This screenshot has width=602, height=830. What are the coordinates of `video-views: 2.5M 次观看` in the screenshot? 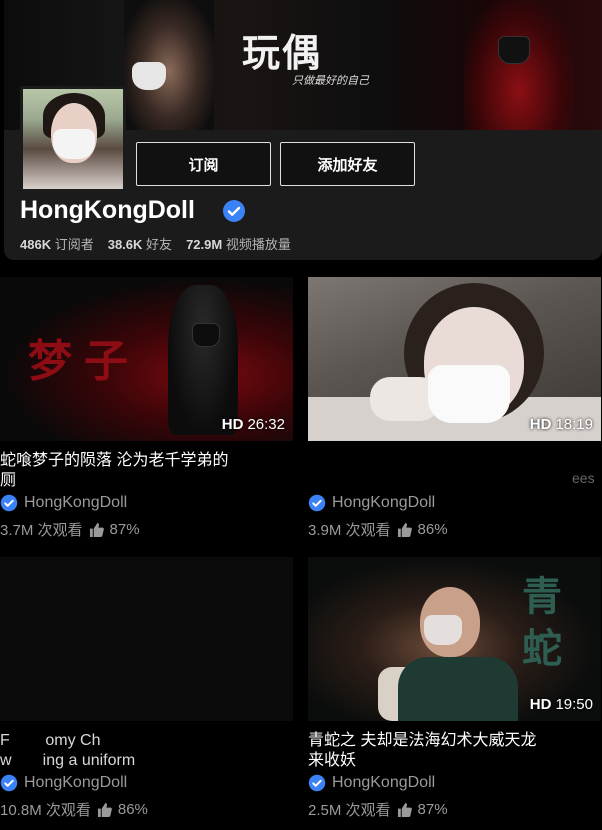 It's located at (349, 810).